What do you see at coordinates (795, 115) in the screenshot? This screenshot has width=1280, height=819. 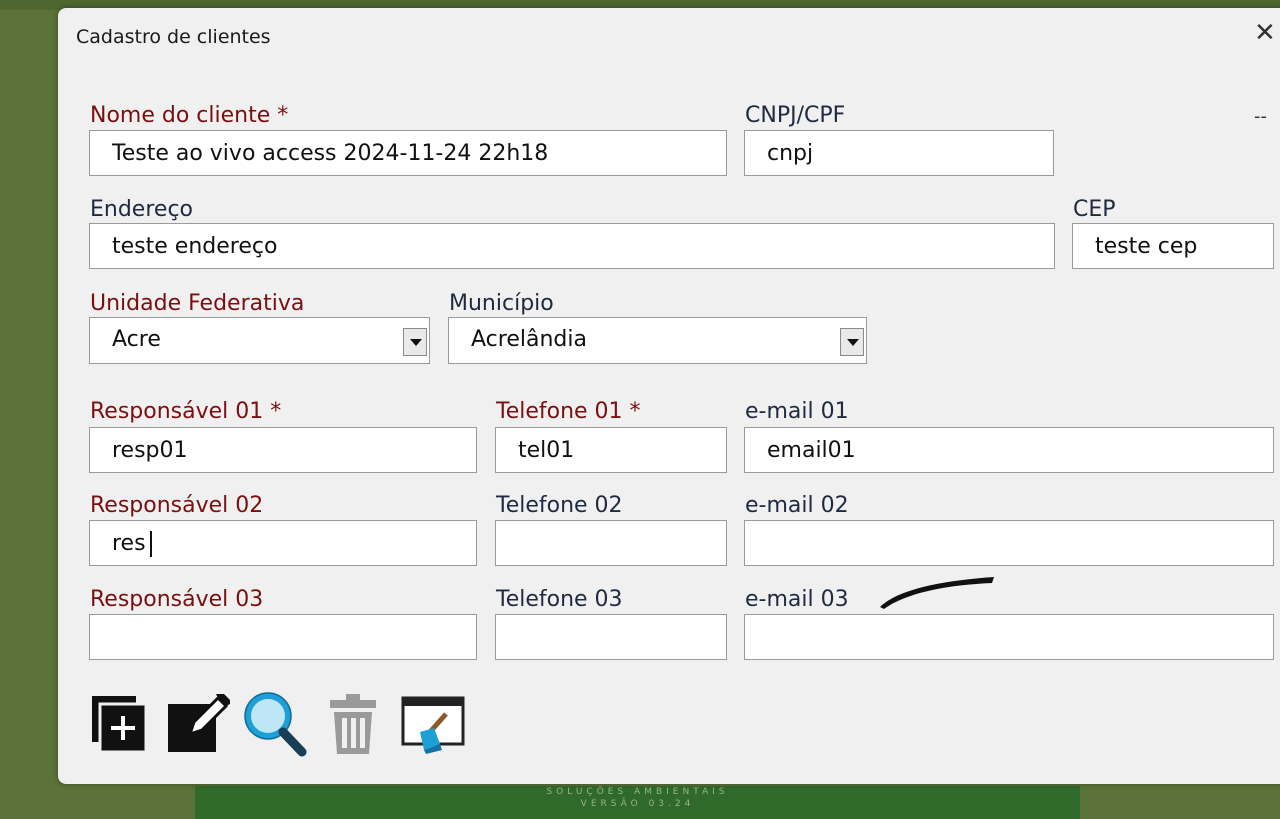 I see `cnpj-label: CNPJ/CPF` at bounding box center [795, 115].